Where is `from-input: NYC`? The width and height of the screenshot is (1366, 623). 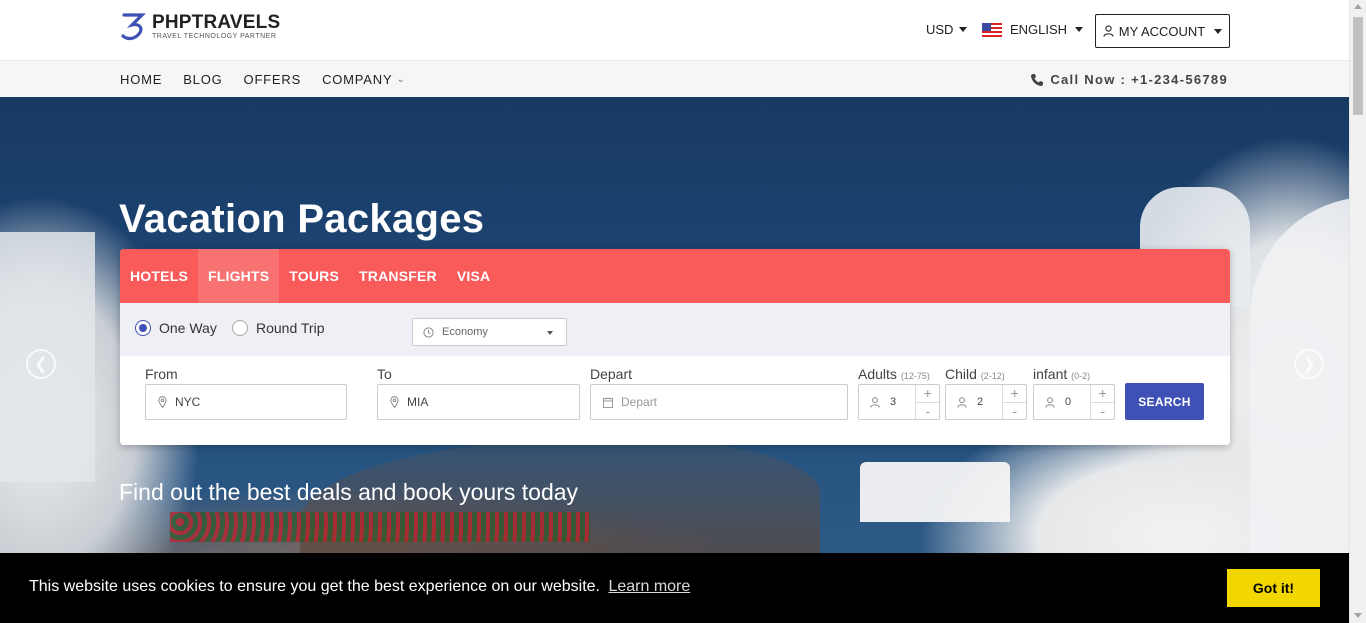 from-input: NYC is located at coordinates (246, 402).